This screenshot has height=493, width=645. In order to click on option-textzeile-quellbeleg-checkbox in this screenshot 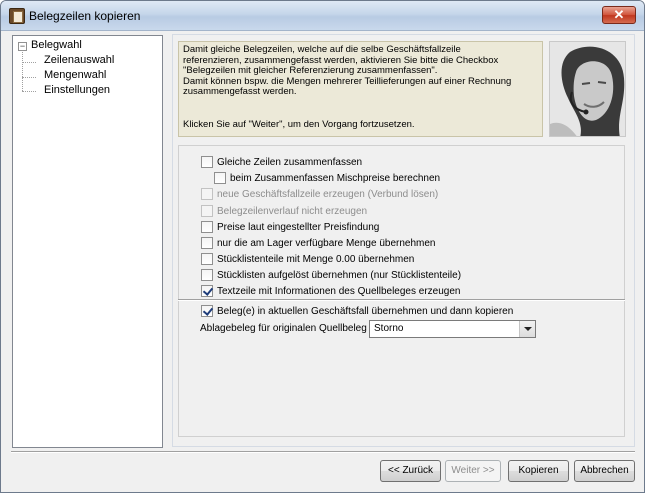, I will do `click(207, 291)`.